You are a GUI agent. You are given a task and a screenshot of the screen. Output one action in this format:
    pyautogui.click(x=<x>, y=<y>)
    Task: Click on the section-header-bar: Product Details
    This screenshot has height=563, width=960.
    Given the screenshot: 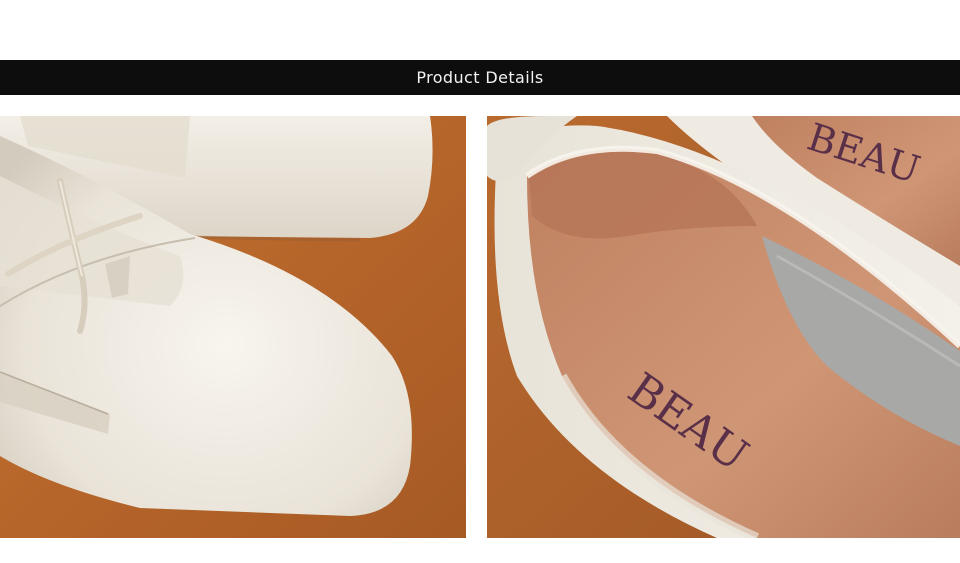 What is the action you would take?
    pyautogui.click(x=480, y=77)
    